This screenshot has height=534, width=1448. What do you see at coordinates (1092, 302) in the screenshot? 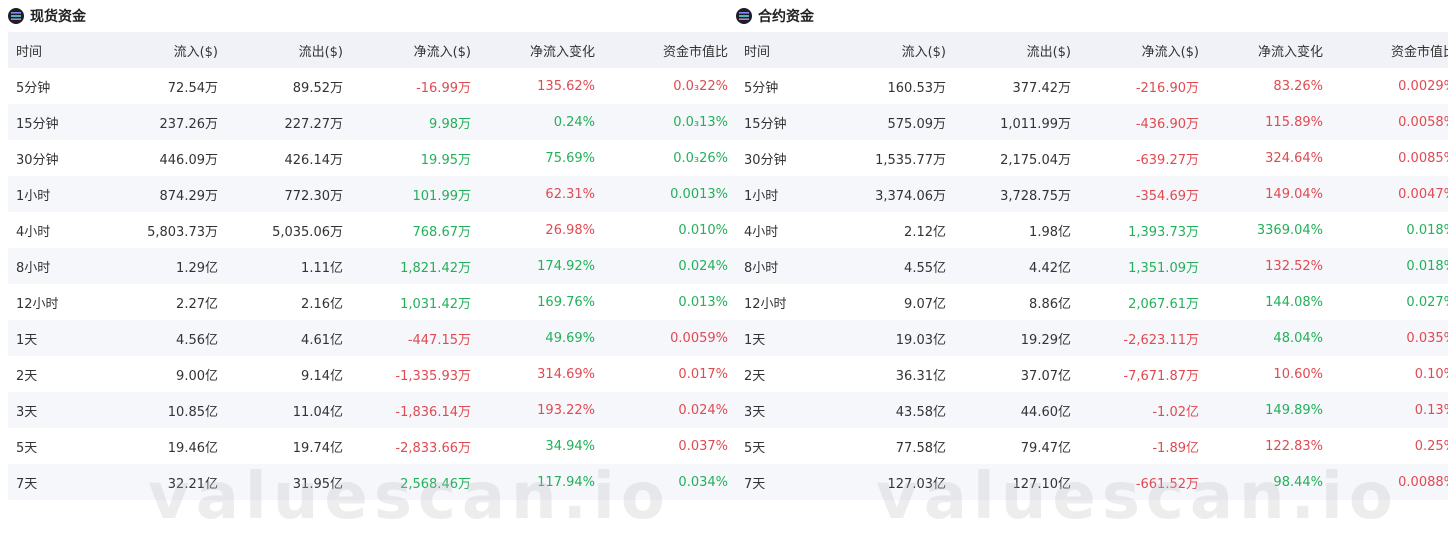
I see `table-row: 12小时 9.07亿 8.86亿 2,067.61万 144.08% 0.027%` at bounding box center [1092, 302].